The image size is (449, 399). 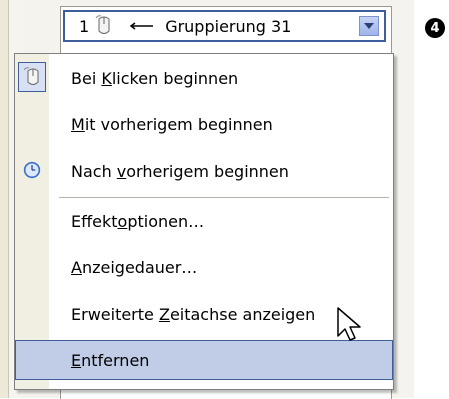 I want to click on menu-item-label: Nach vorherigem beginnen, so click(x=180, y=171).